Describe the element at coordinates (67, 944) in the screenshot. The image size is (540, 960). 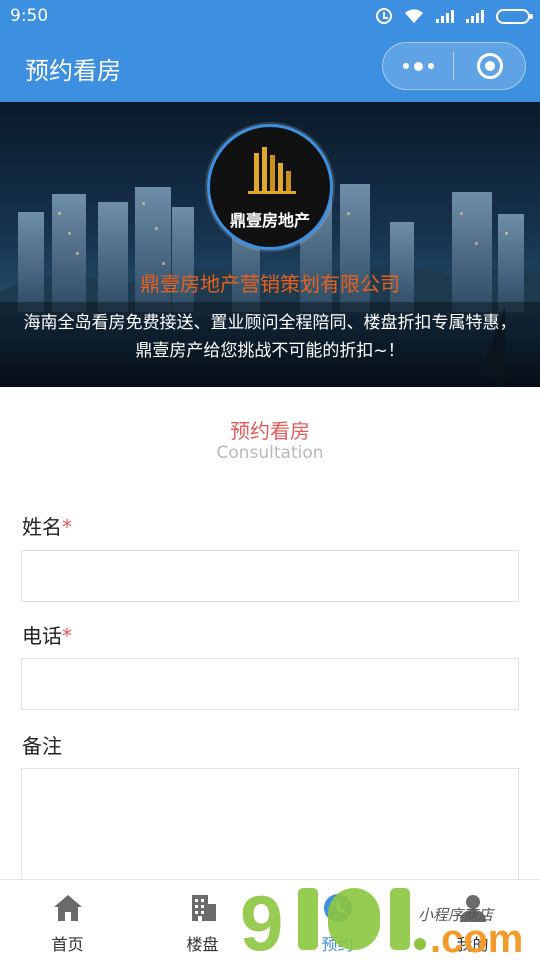
I see `tab-label: 首页` at that location.